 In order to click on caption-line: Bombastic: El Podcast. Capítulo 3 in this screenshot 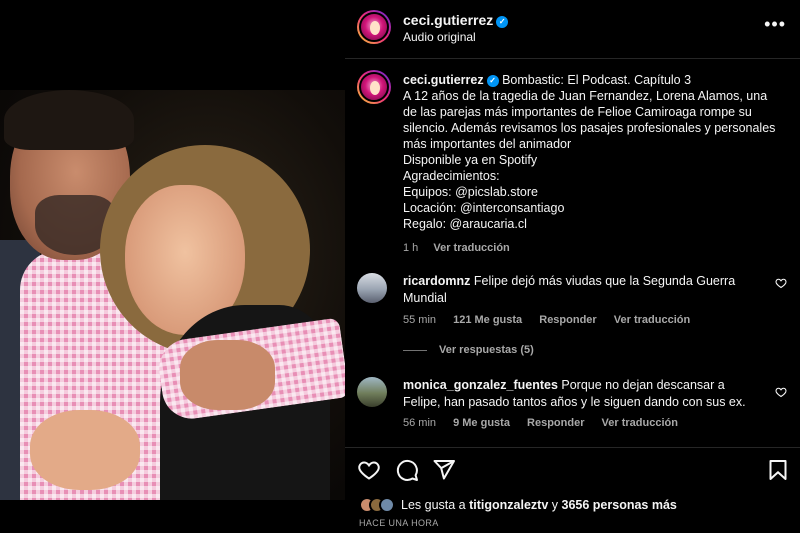, I will do `click(597, 80)`.